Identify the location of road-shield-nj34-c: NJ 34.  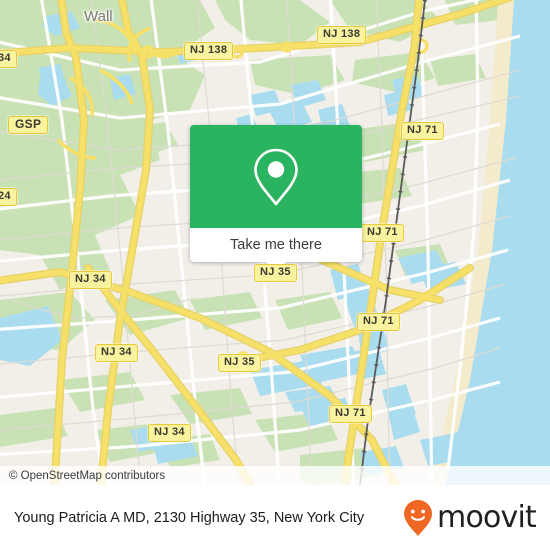
(169, 433).